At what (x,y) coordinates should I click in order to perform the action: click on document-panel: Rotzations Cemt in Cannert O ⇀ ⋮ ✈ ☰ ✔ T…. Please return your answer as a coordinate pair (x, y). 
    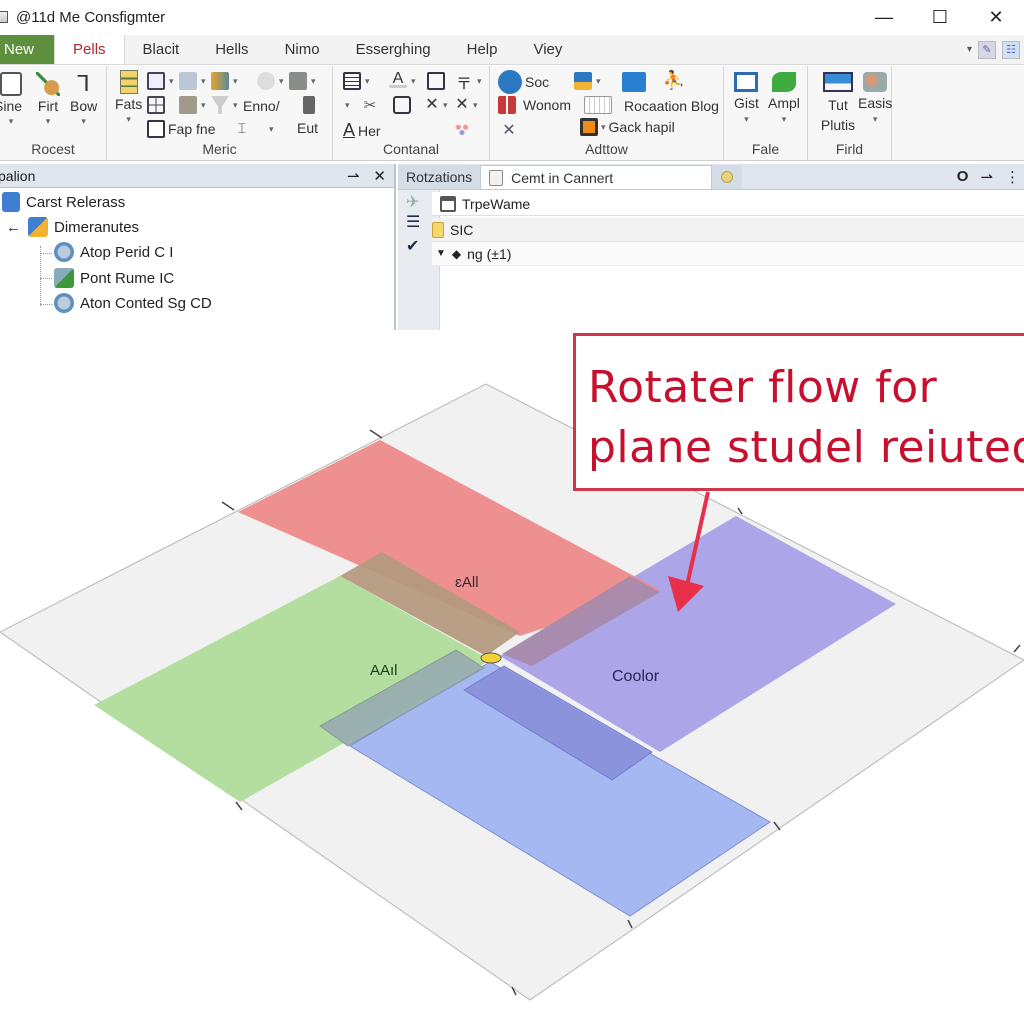
    Looking at the image, I should click on (711, 247).